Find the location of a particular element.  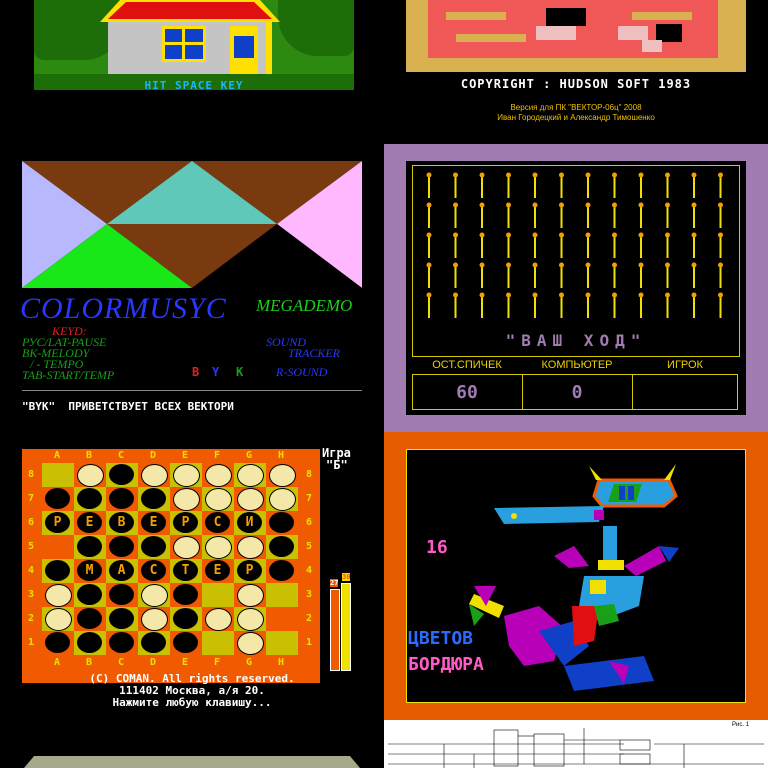

board-cell: С is located at coordinates (154, 571).